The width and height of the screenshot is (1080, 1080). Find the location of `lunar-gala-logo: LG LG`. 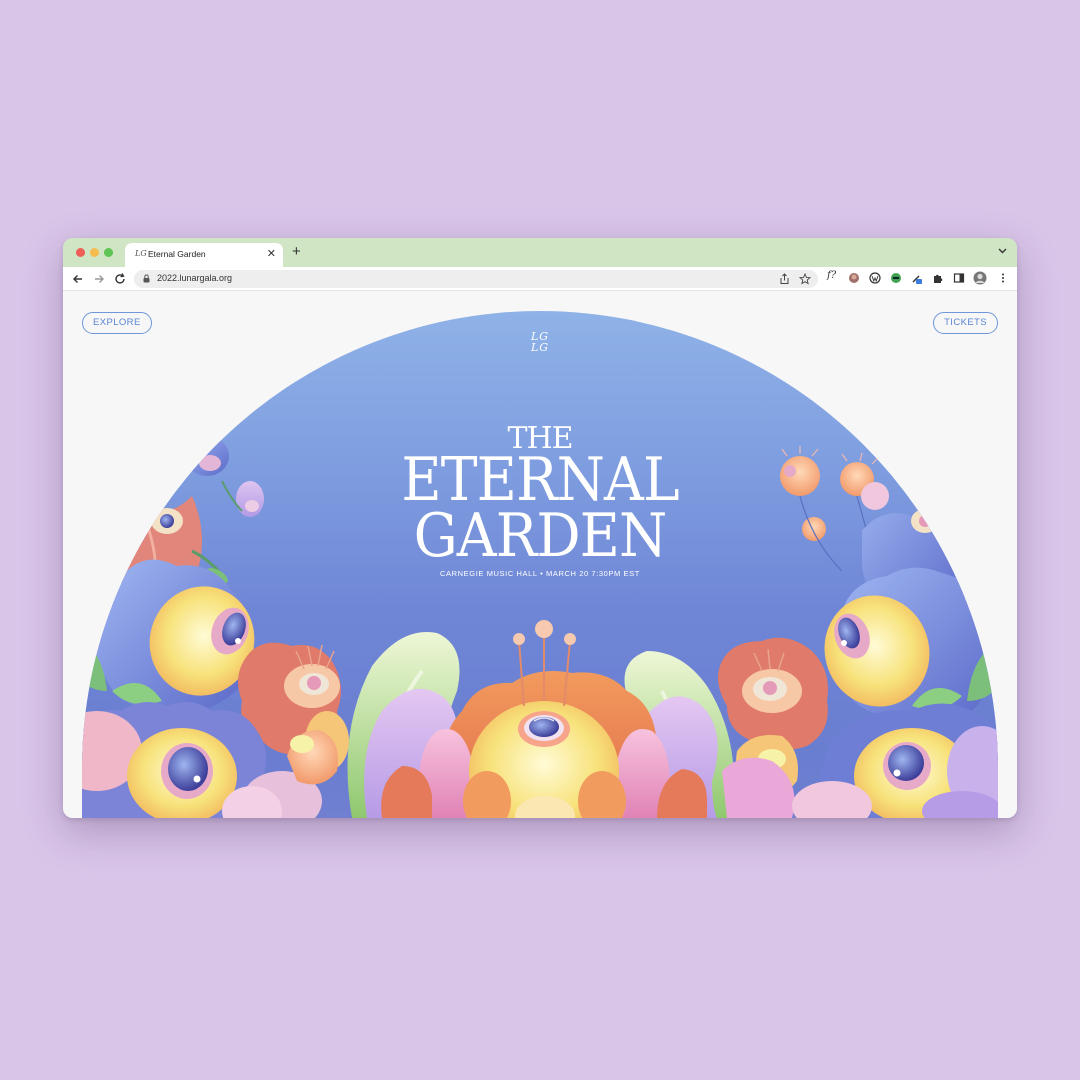

lunar-gala-logo: LG LG is located at coordinates (540, 342).